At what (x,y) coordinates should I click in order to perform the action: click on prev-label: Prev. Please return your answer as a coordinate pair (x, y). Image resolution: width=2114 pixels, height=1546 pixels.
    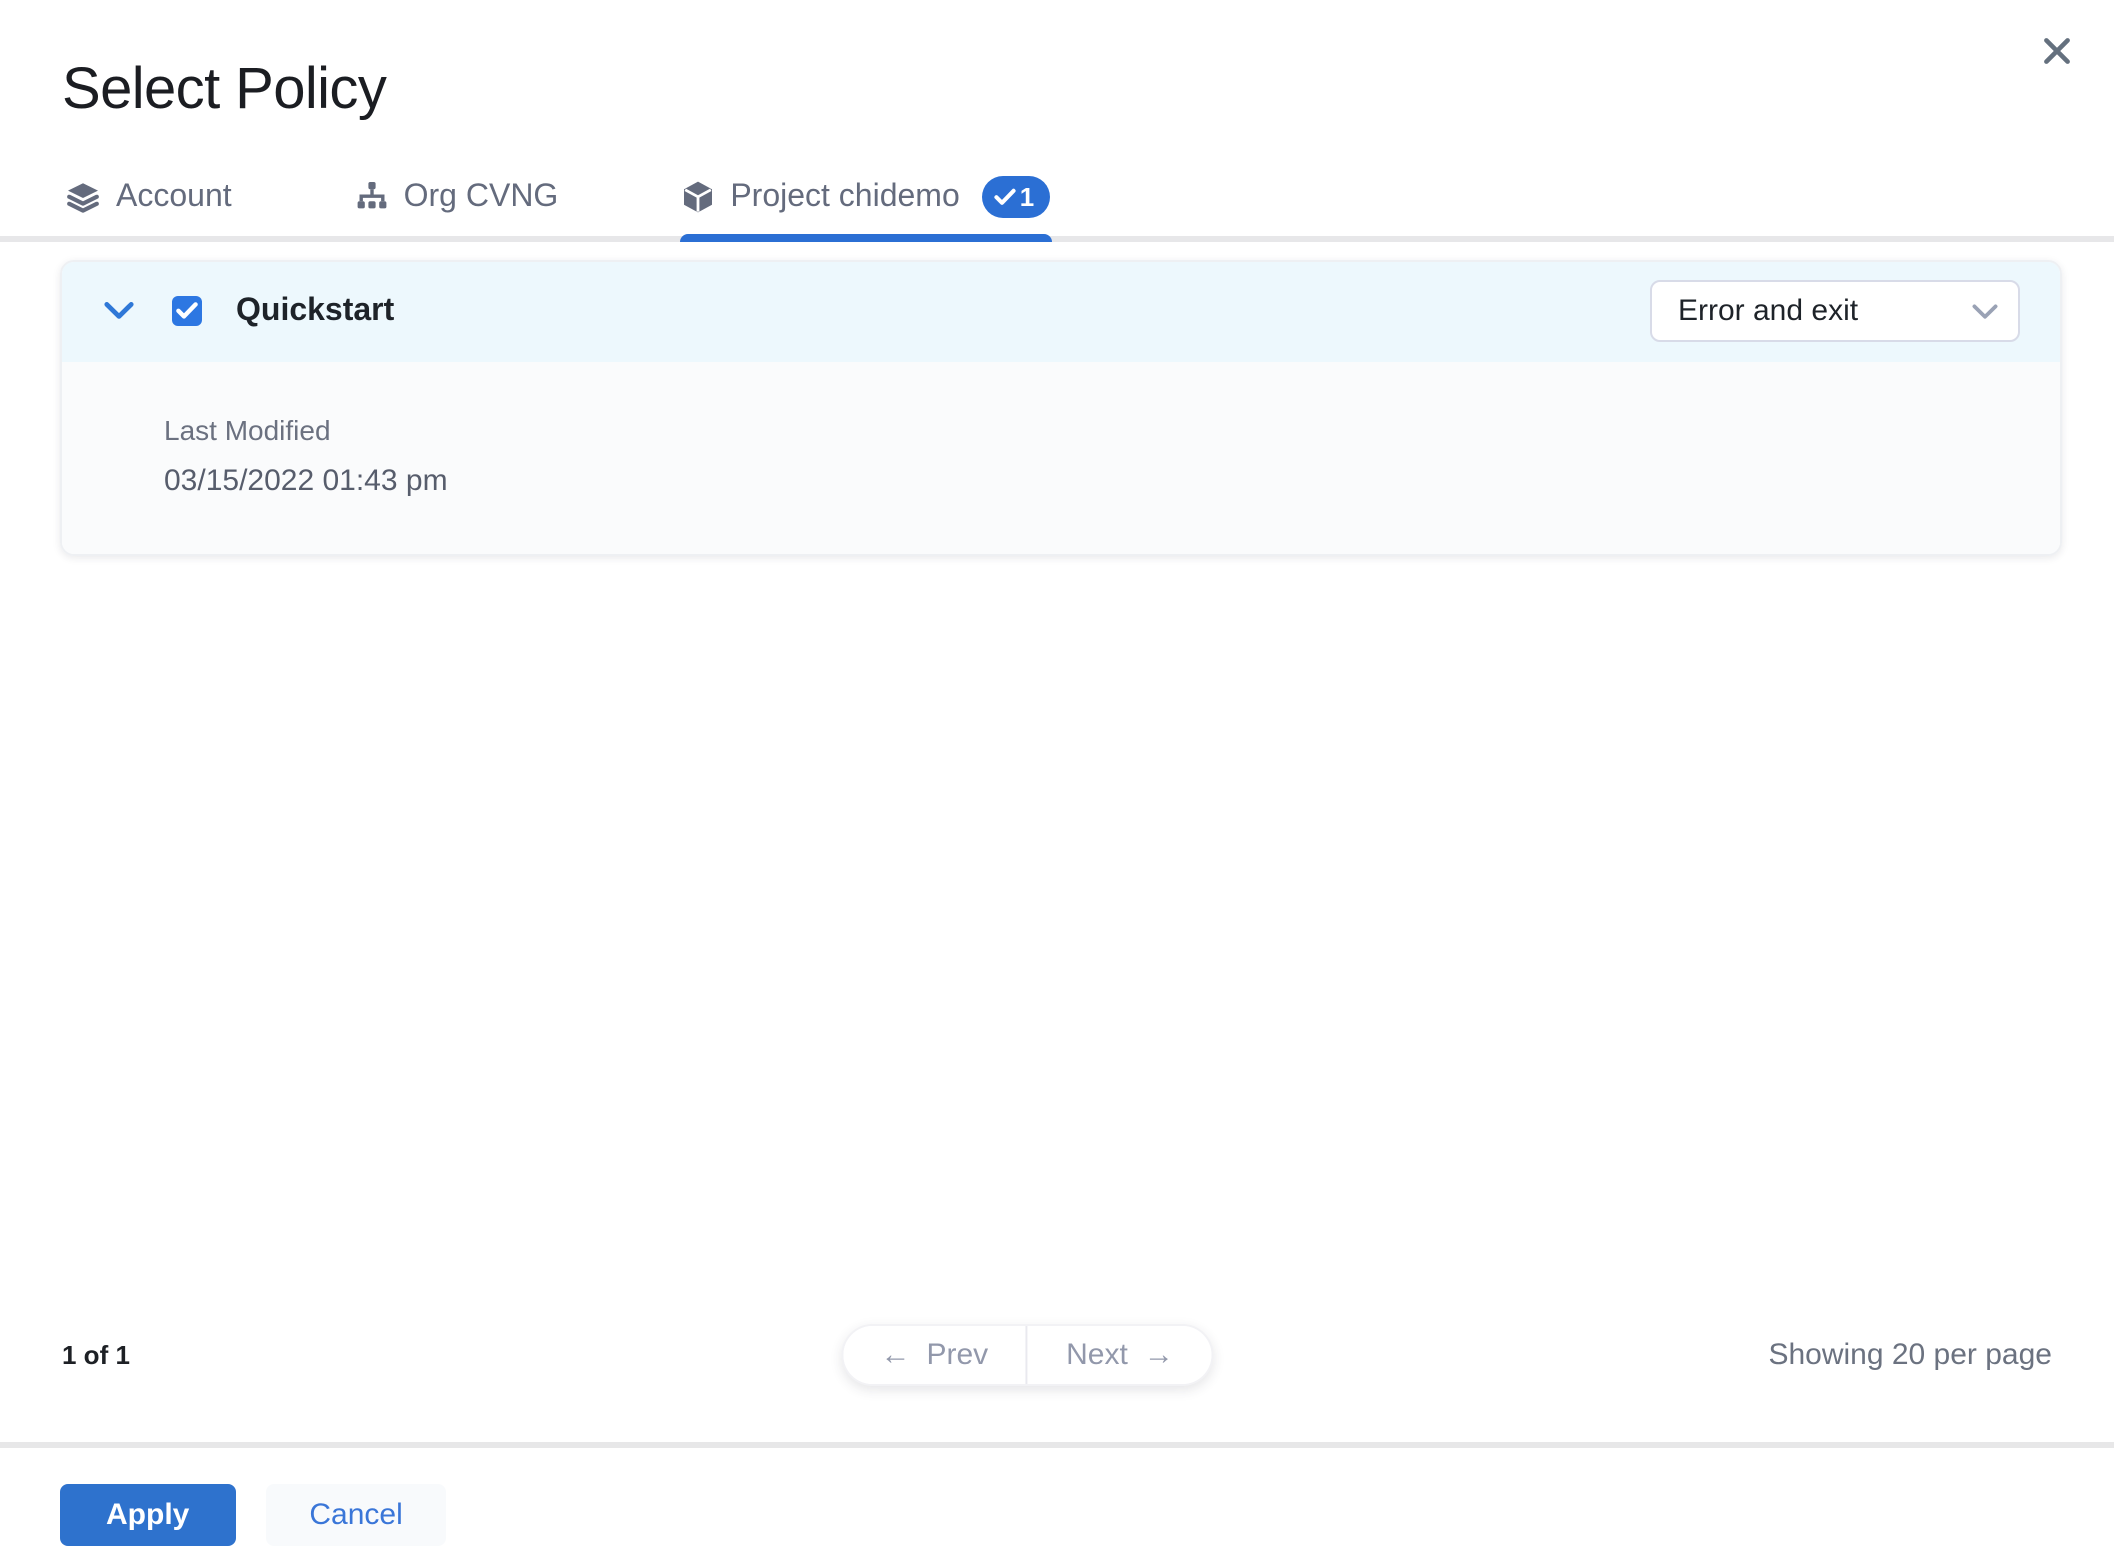
    Looking at the image, I should click on (957, 1354).